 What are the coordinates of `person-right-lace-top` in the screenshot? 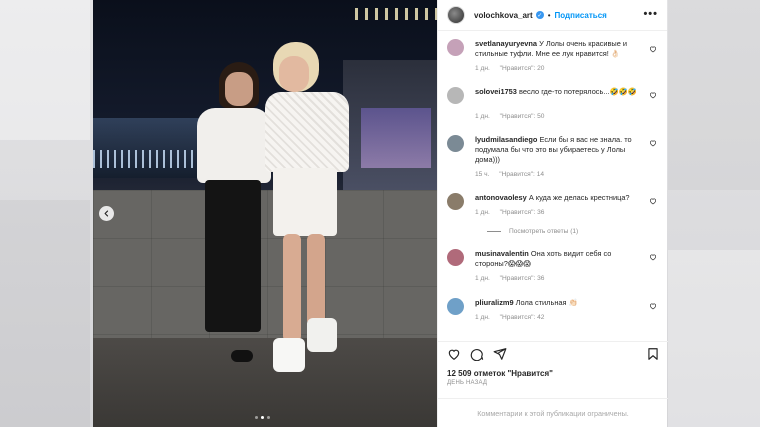 It's located at (307, 132).